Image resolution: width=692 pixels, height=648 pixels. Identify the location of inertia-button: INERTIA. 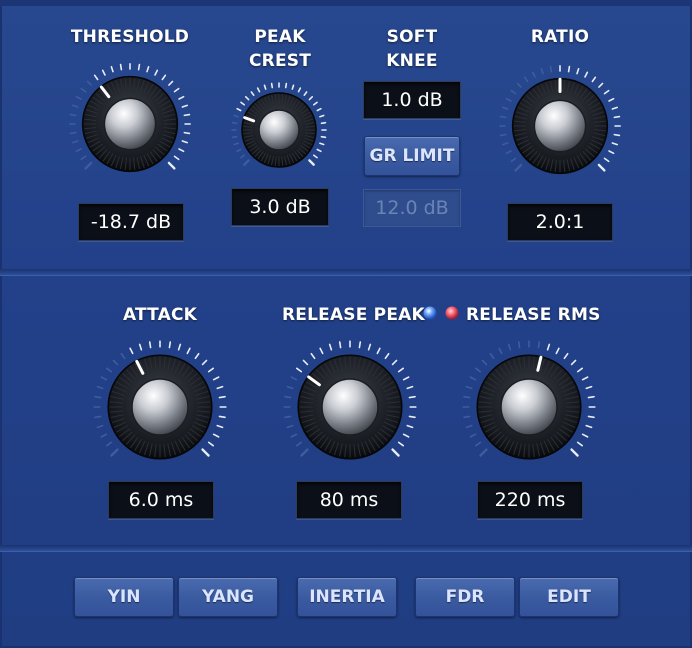
(347, 597).